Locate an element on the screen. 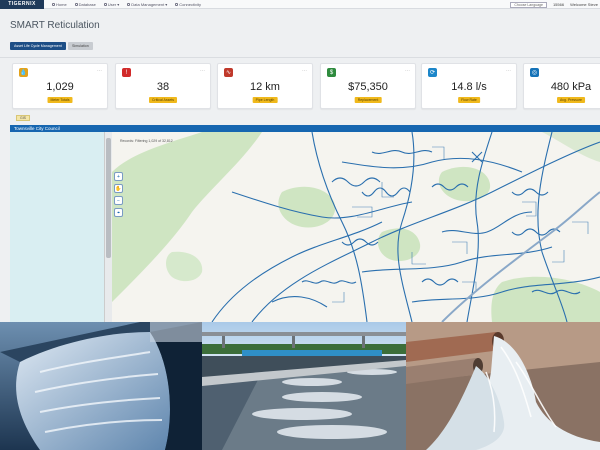 The image size is (600, 450). card-label-badge: Meter Totals is located at coordinates (60, 100).